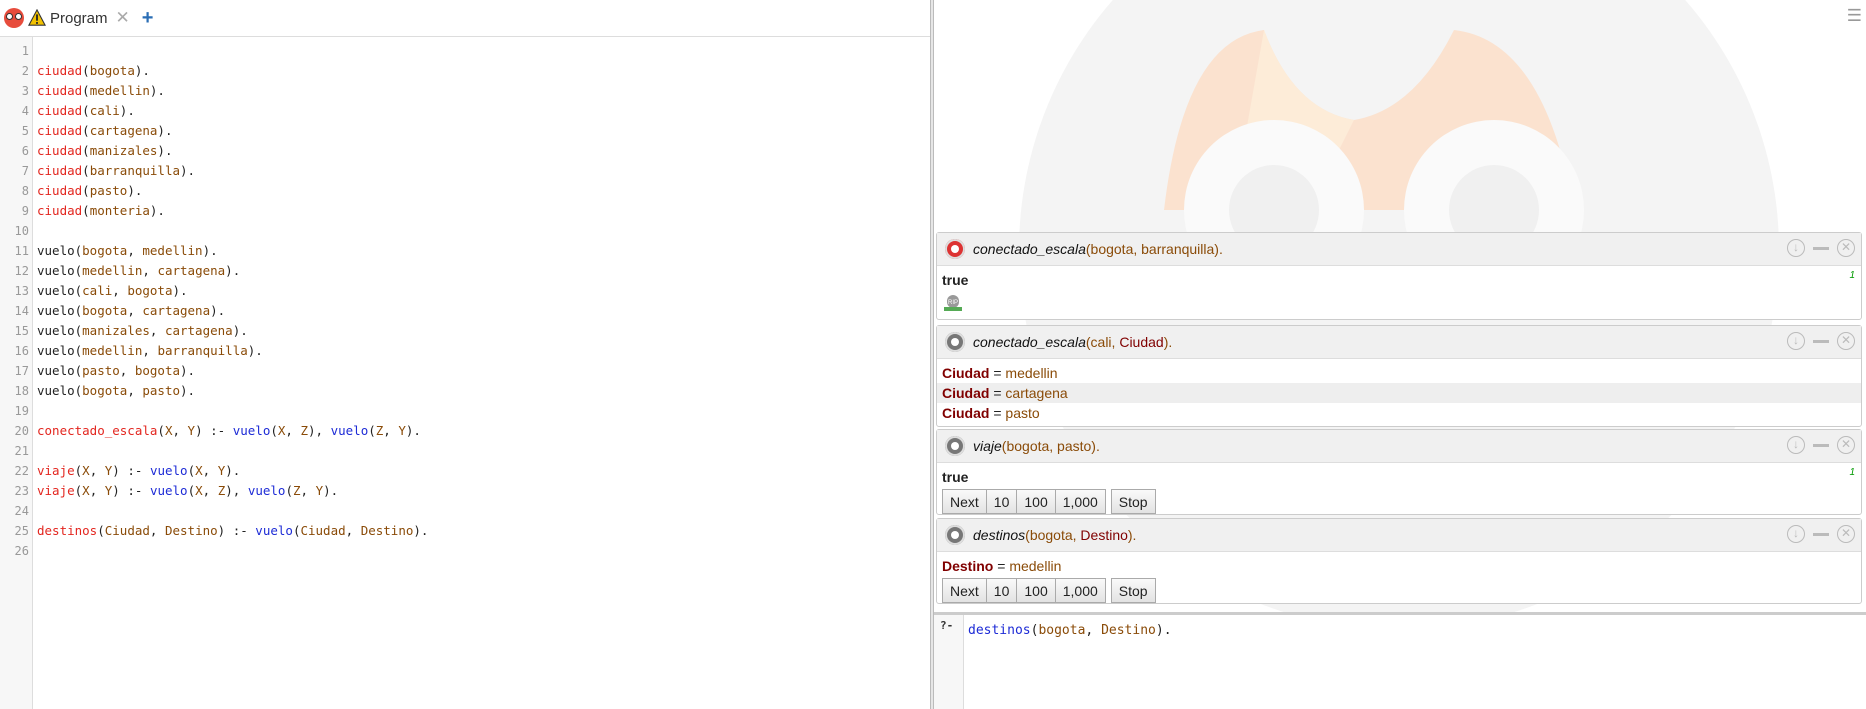  What do you see at coordinates (191, 430) in the screenshot?
I see `code-token: Y` at bounding box center [191, 430].